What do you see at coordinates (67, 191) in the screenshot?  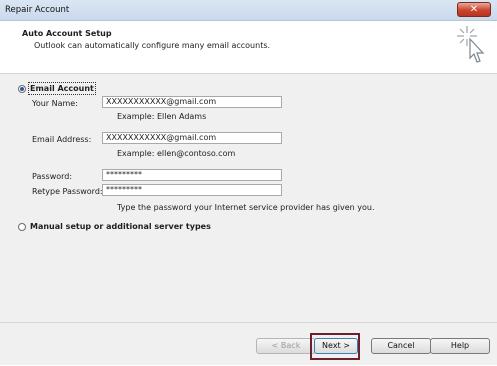 I see `retype-password-label: Retype Password:` at bounding box center [67, 191].